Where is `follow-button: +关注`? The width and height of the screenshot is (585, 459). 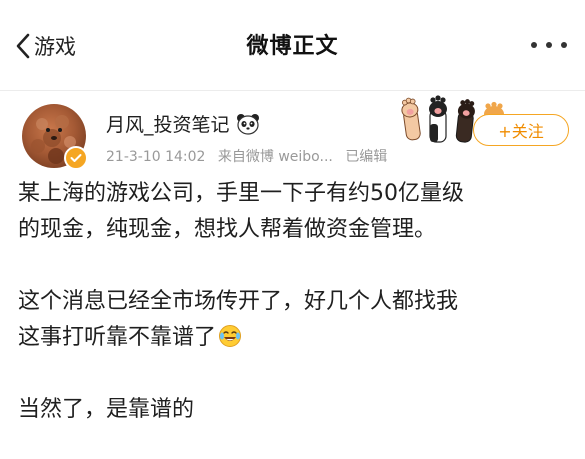
follow-button: +关注 is located at coordinates (521, 130).